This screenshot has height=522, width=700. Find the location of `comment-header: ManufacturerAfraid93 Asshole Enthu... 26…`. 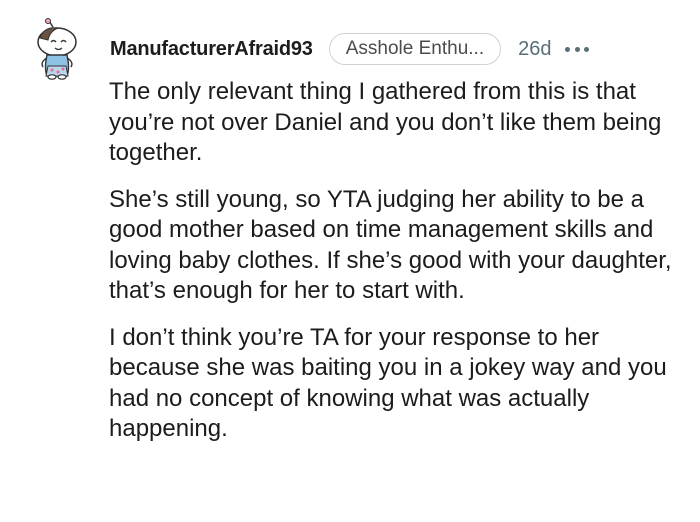

comment-header: ManufacturerAfraid93 Asshole Enthu... 26… is located at coordinates (350, 49).